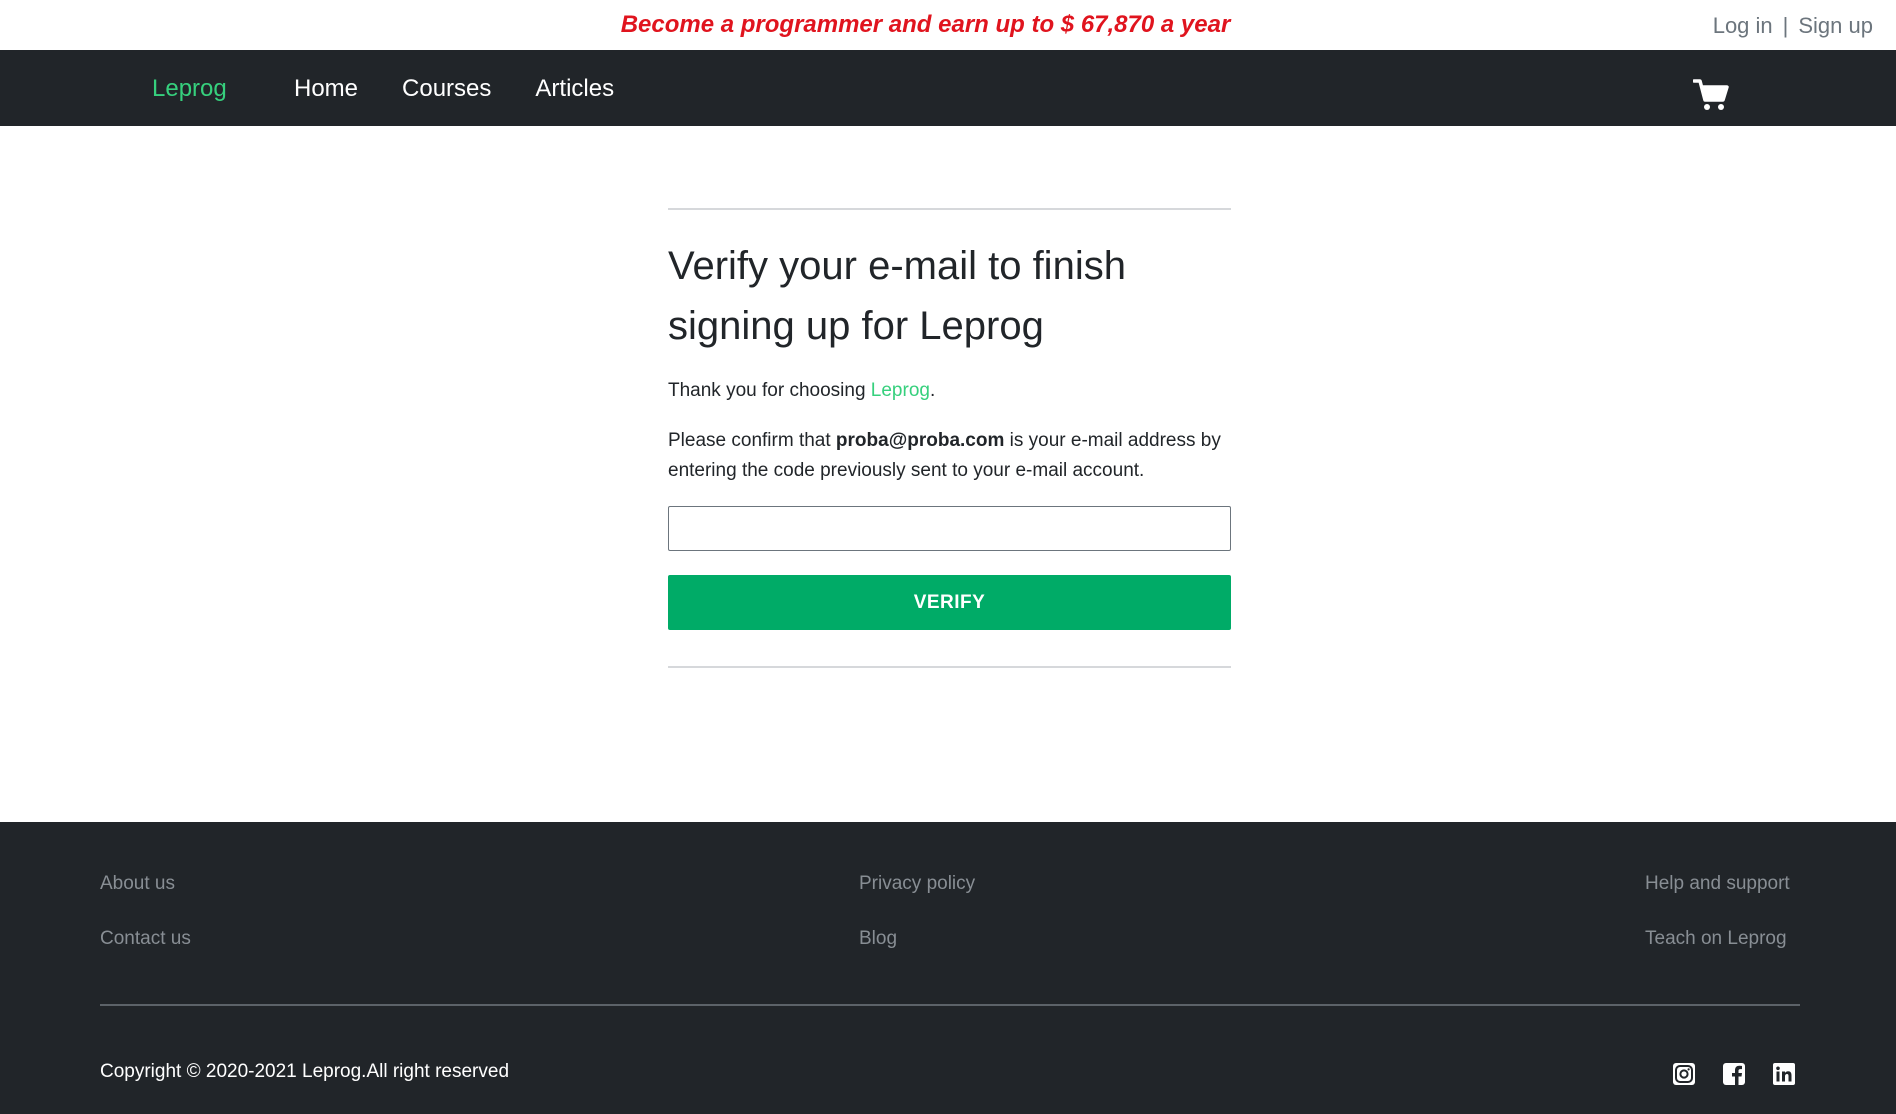  Describe the element at coordinates (949, 667) in the screenshot. I see `bottom-divider` at that location.